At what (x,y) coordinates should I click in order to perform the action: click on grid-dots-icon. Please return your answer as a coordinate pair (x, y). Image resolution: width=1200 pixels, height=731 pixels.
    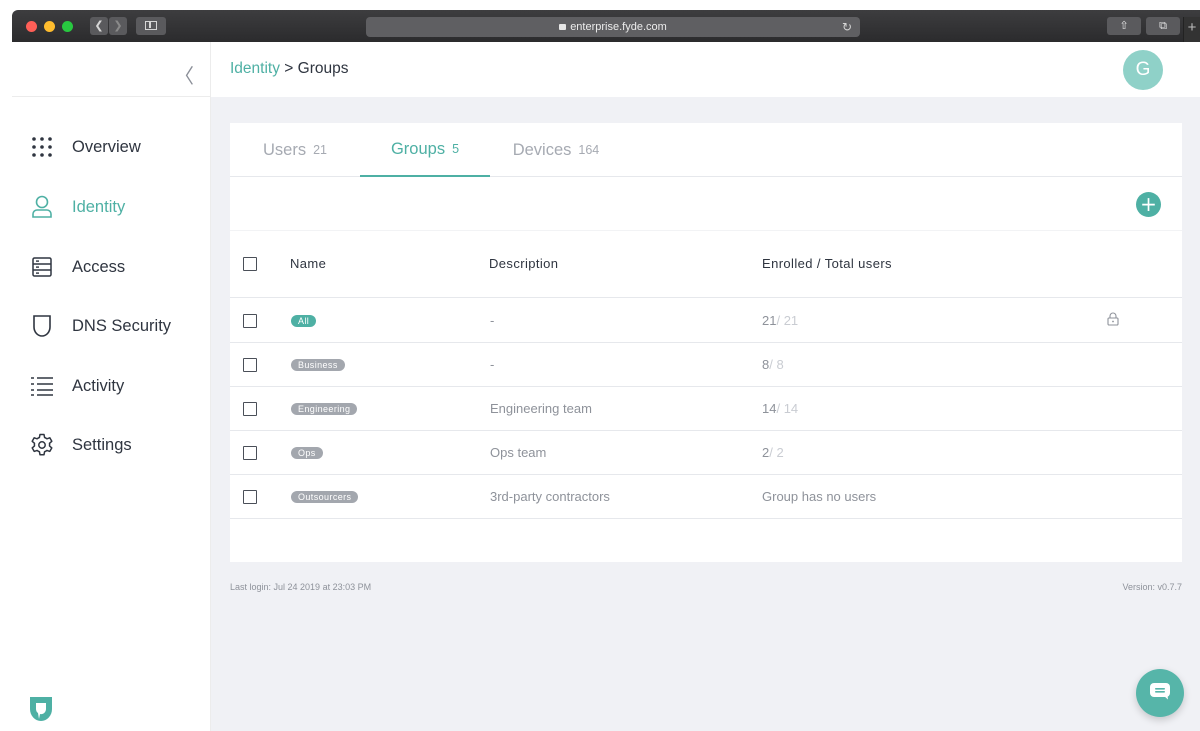
    Looking at the image, I should click on (42, 147).